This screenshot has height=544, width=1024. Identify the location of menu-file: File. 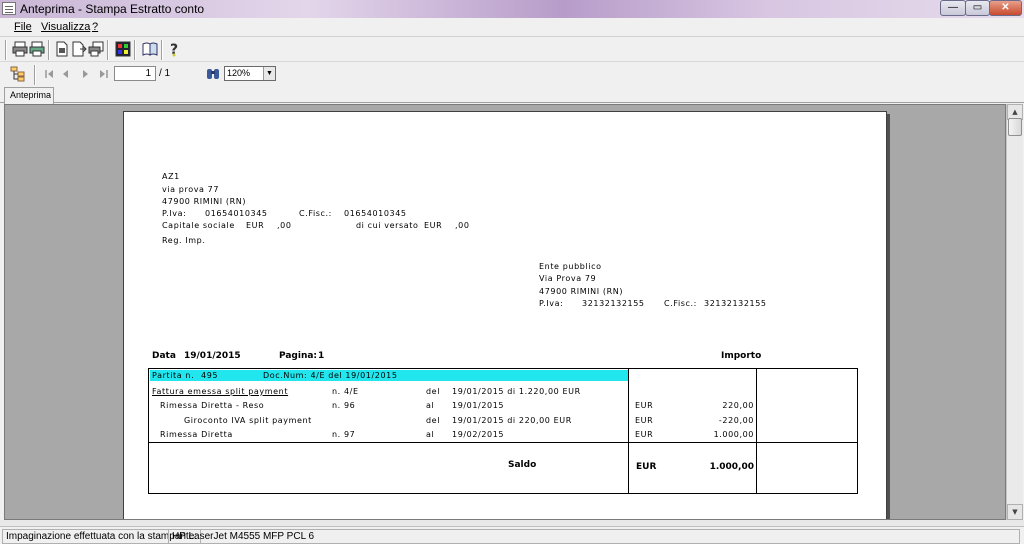
(23, 27).